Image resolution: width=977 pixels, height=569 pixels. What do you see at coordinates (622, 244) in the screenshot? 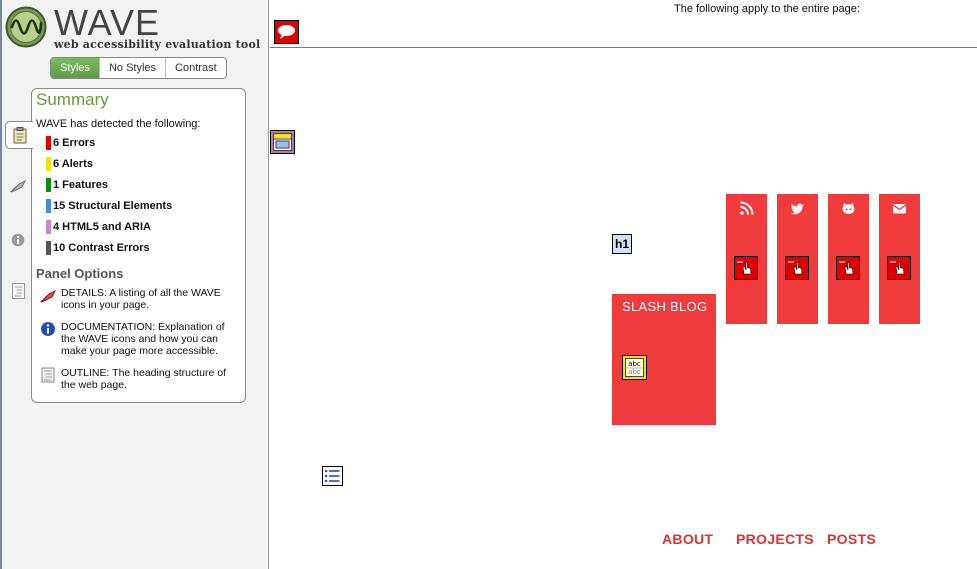
I see `heading-h1-icon: h1` at bounding box center [622, 244].